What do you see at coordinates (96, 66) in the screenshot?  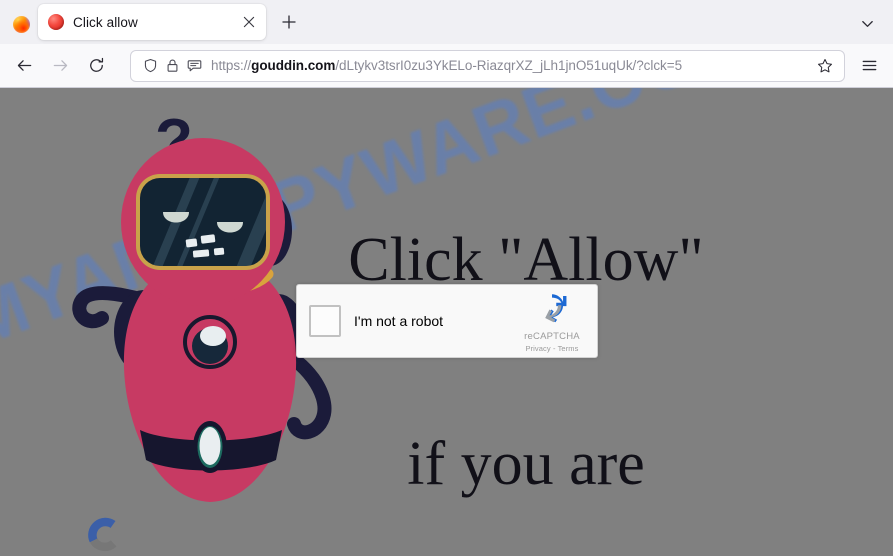 I see `reload-button` at bounding box center [96, 66].